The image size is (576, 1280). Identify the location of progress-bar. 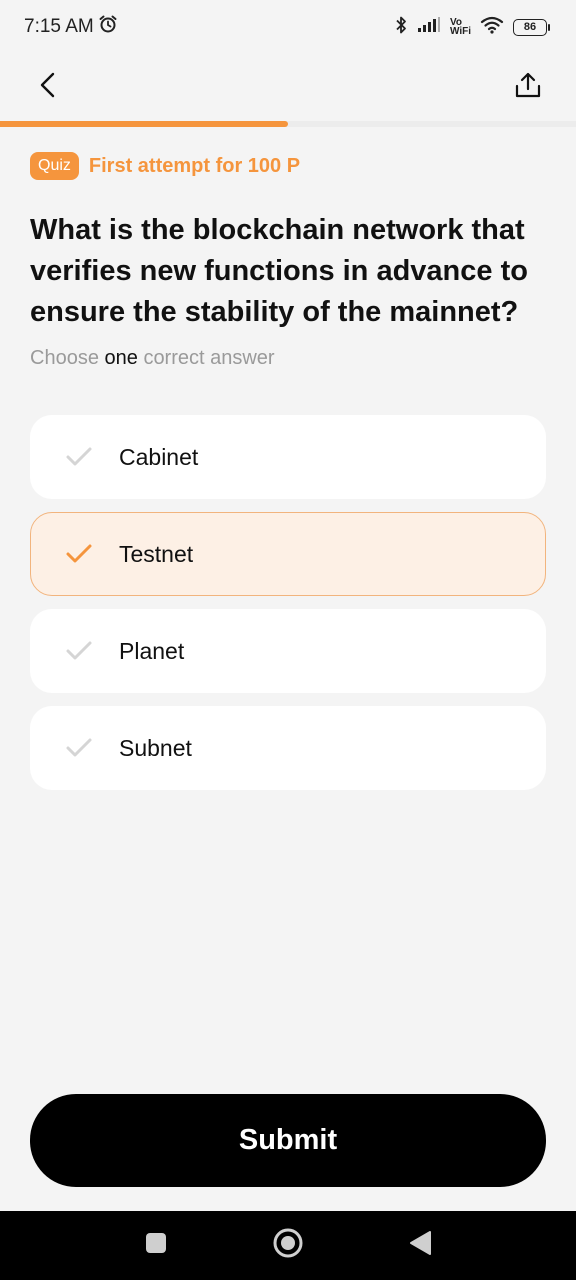
(288, 124).